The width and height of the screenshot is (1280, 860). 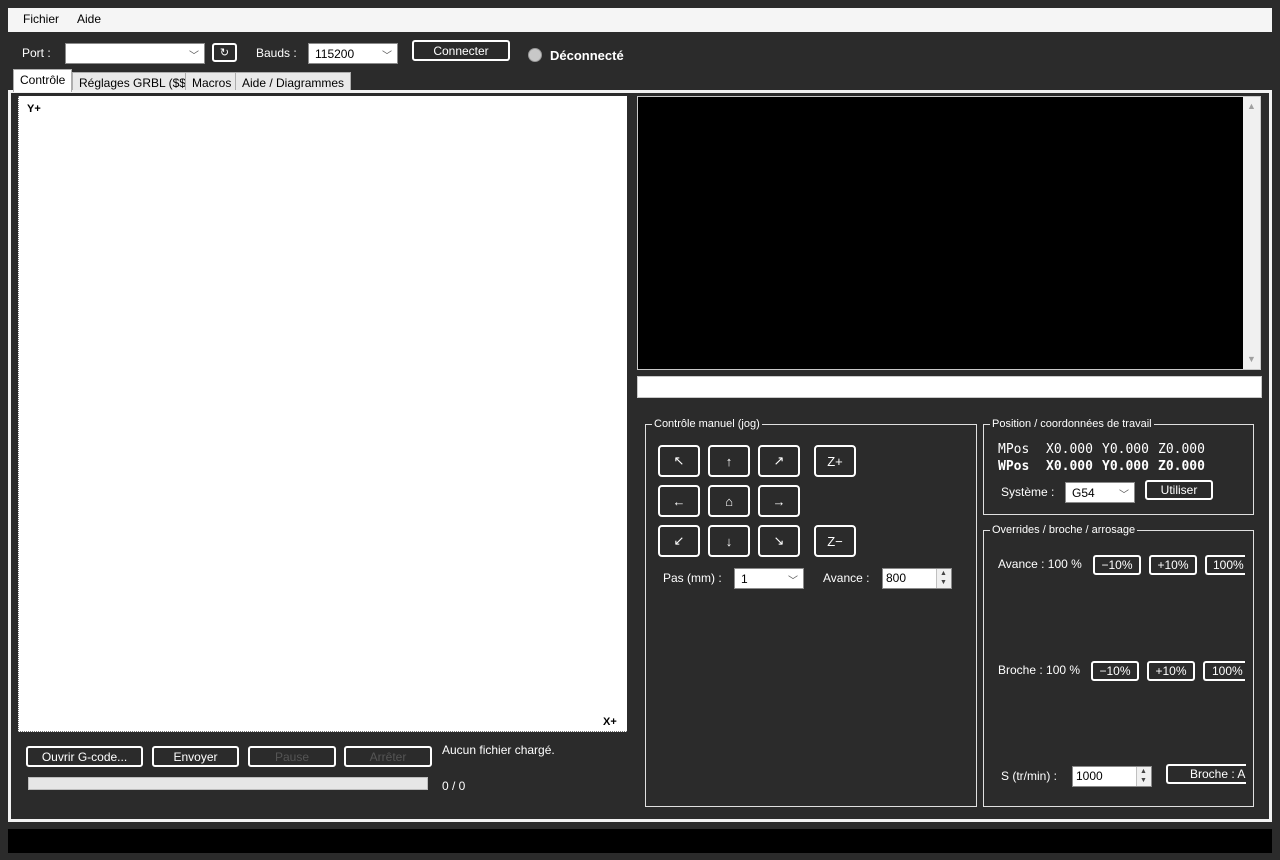 I want to click on feed-override-minus-button: −10%, so click(x=1117, y=565).